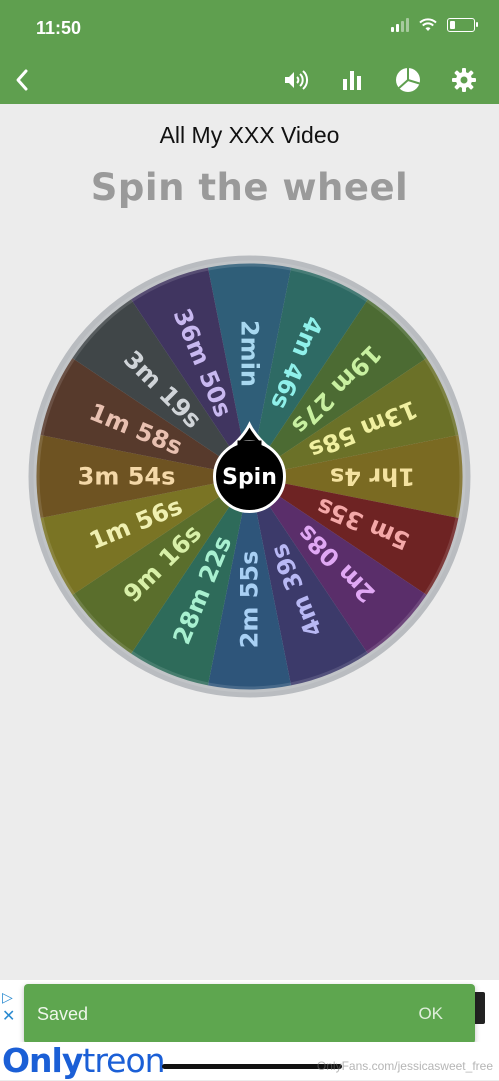  Describe the element at coordinates (249, 80) in the screenshot. I see `app-toolbar` at that location.